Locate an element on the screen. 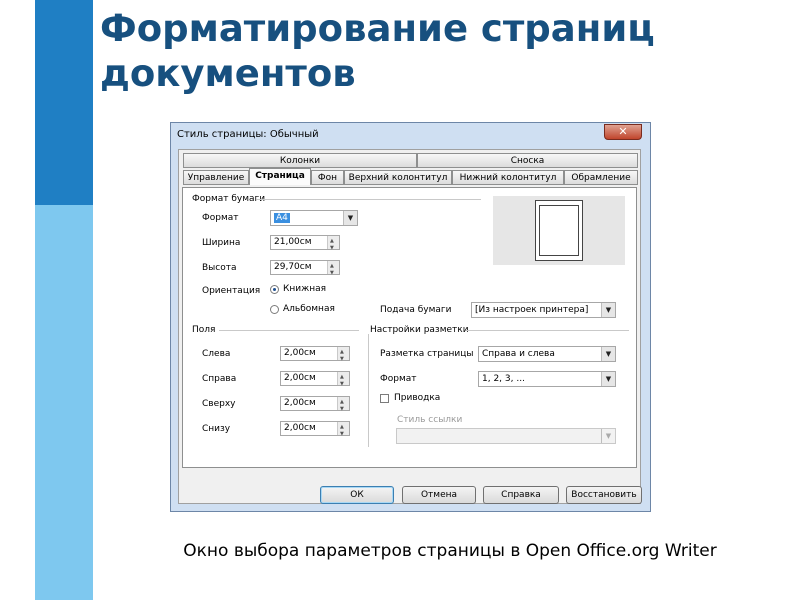 This screenshot has height=600, width=800. paper-format-select: A4 ▼ is located at coordinates (314, 218).